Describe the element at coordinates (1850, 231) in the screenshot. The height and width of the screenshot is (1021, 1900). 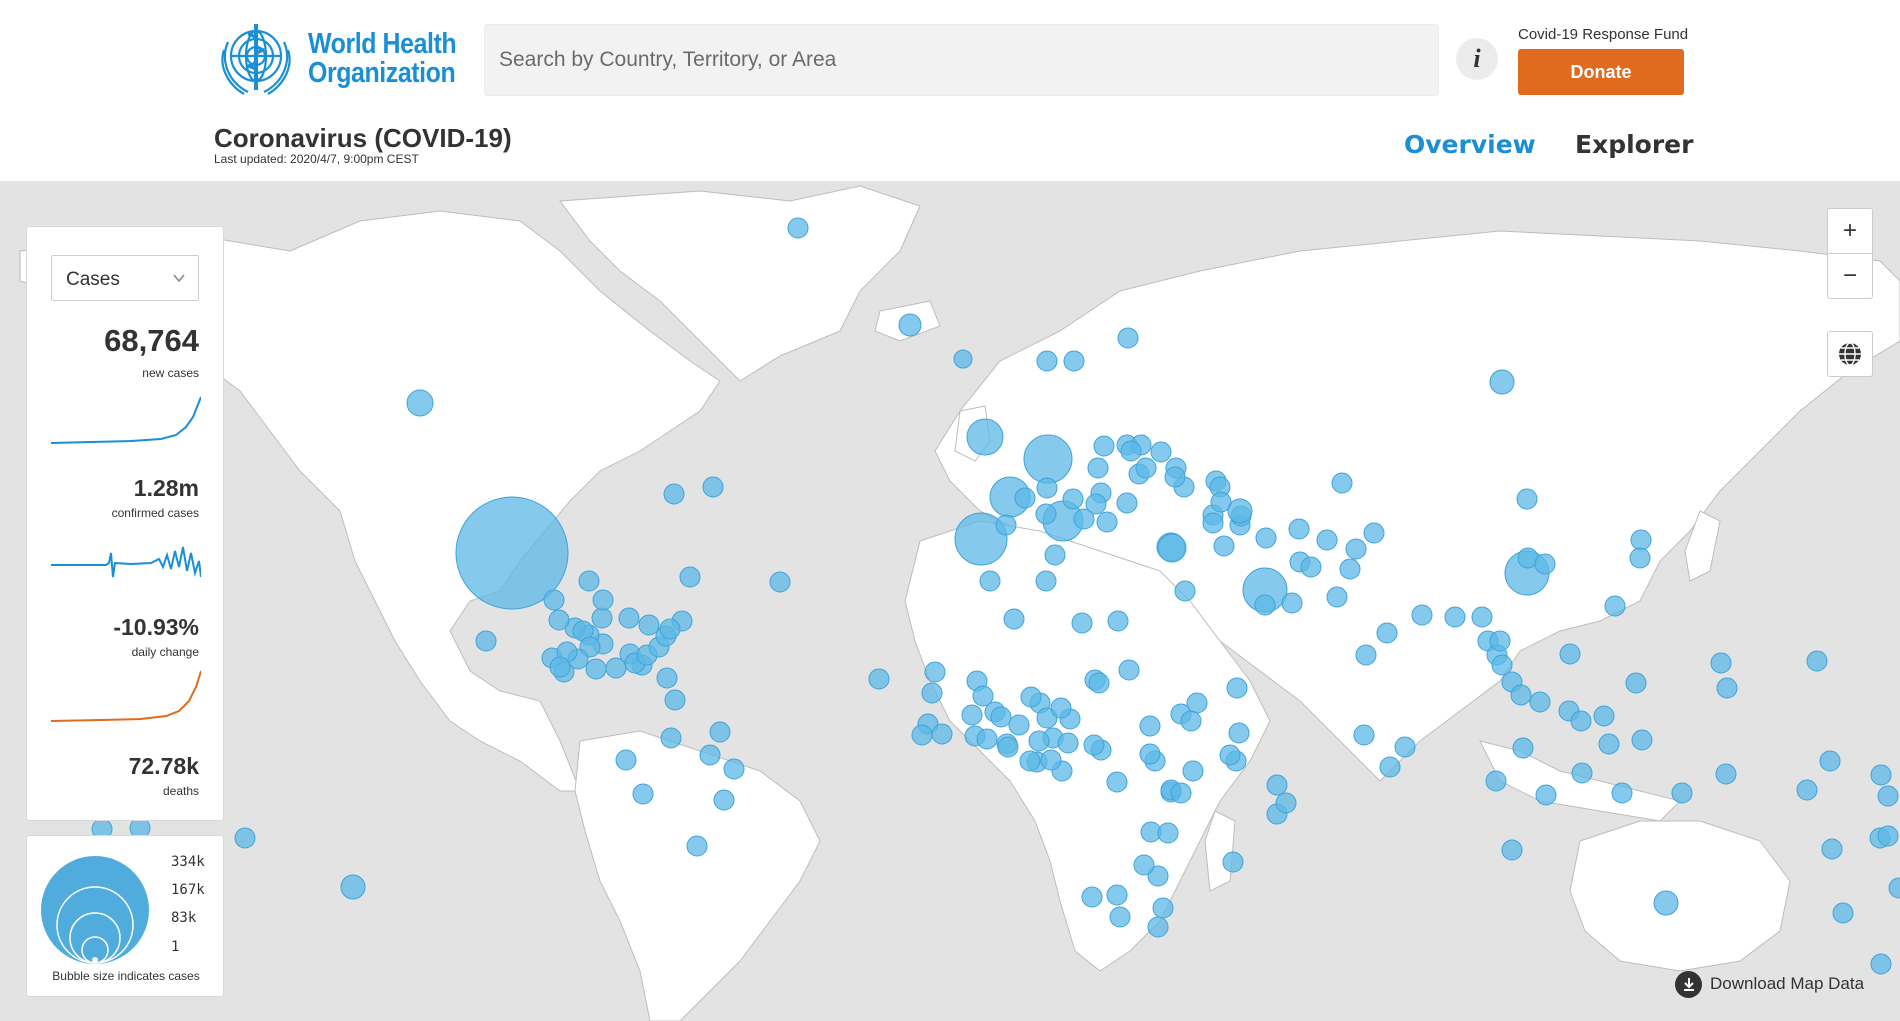
I see `zoom-in-button: +` at that location.